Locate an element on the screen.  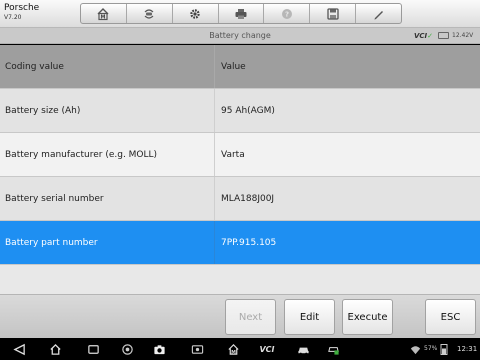
top-bar: Porsche V7.20 M ? is located at coordinates (240, 14).